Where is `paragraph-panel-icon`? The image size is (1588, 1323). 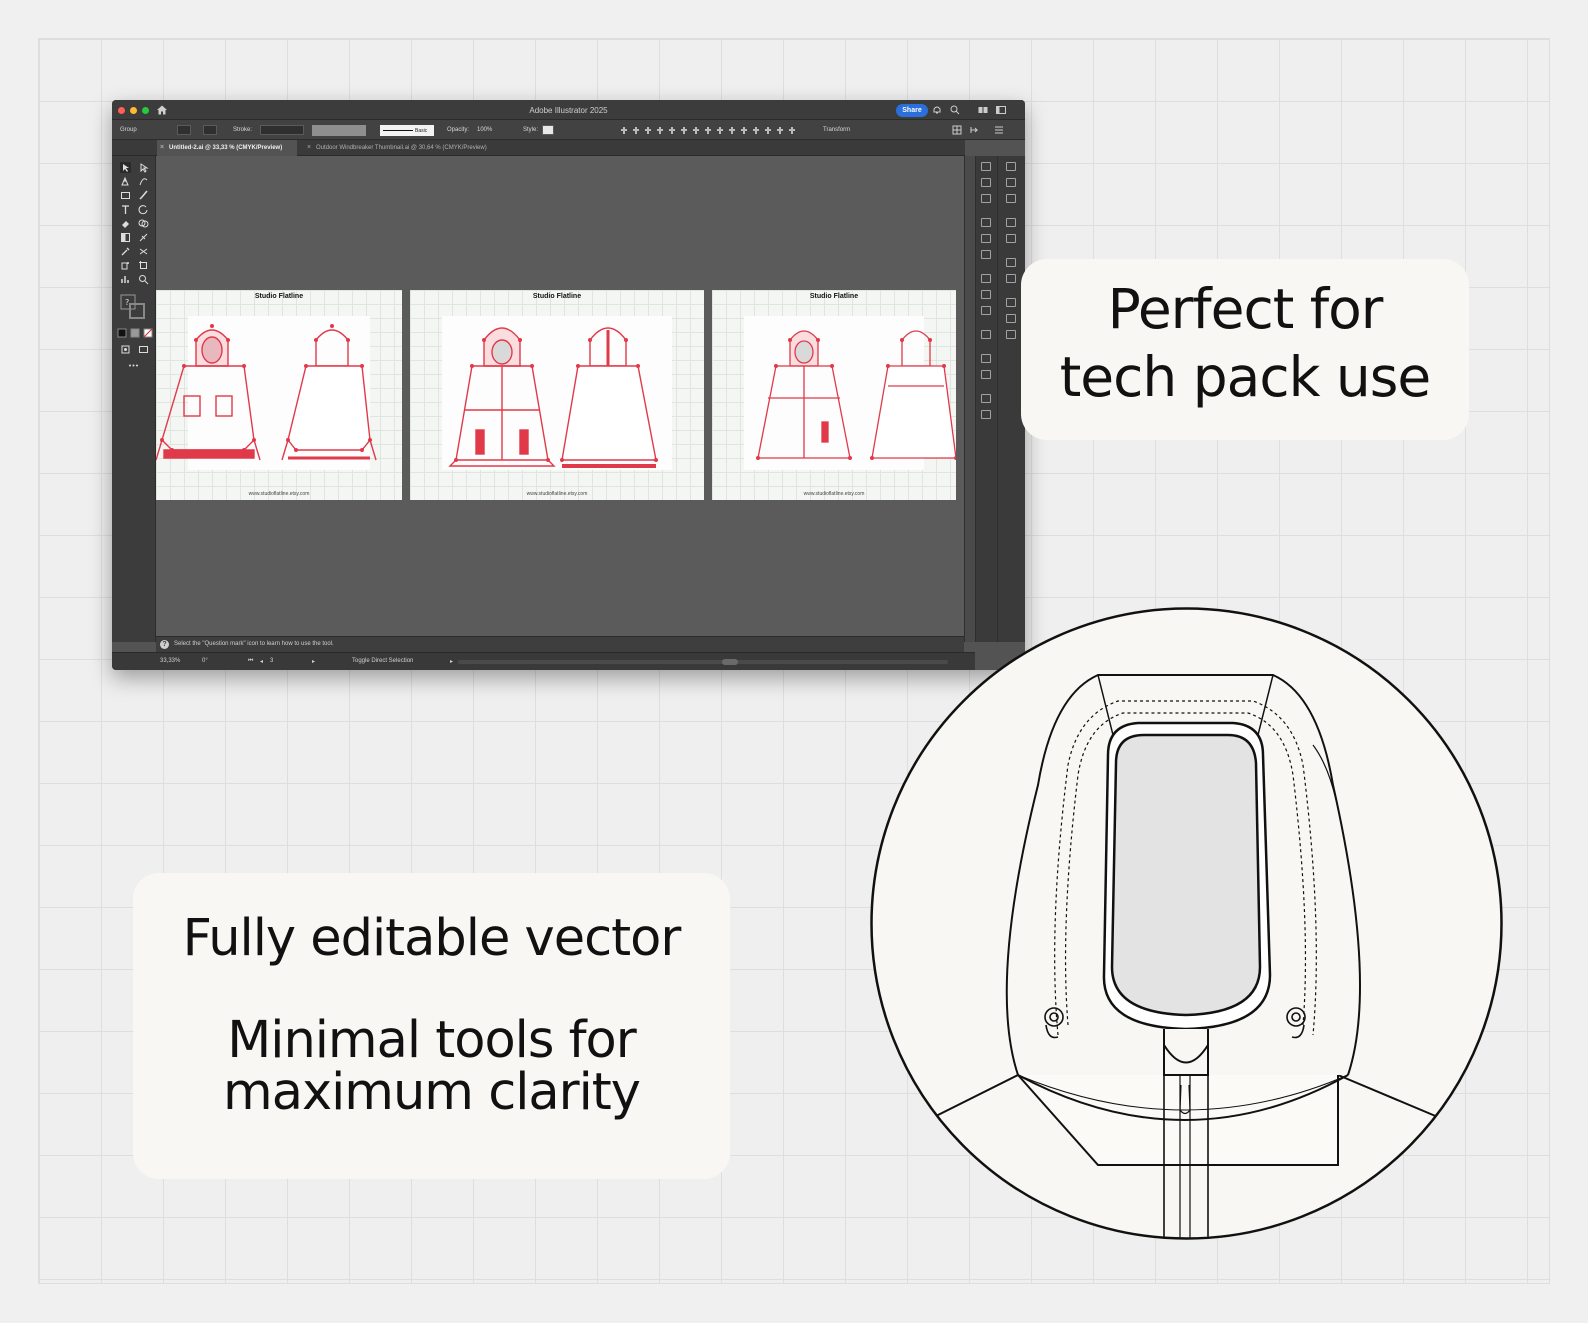 paragraph-panel-icon is located at coordinates (986, 294).